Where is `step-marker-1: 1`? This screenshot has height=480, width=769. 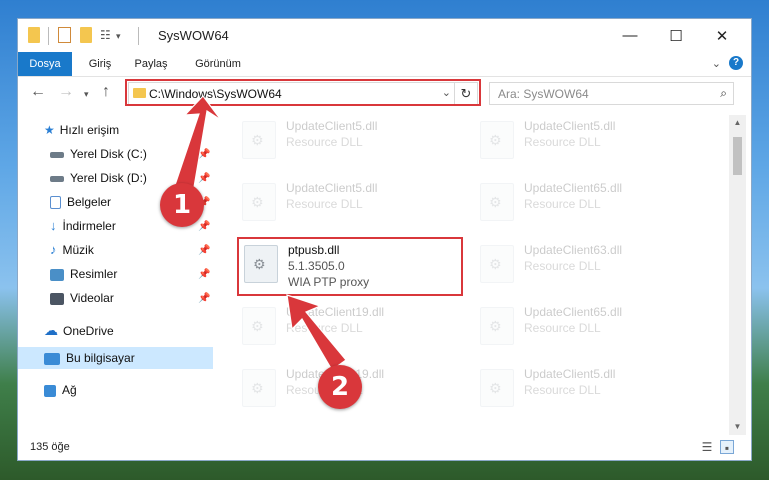 step-marker-1: 1 is located at coordinates (182, 205).